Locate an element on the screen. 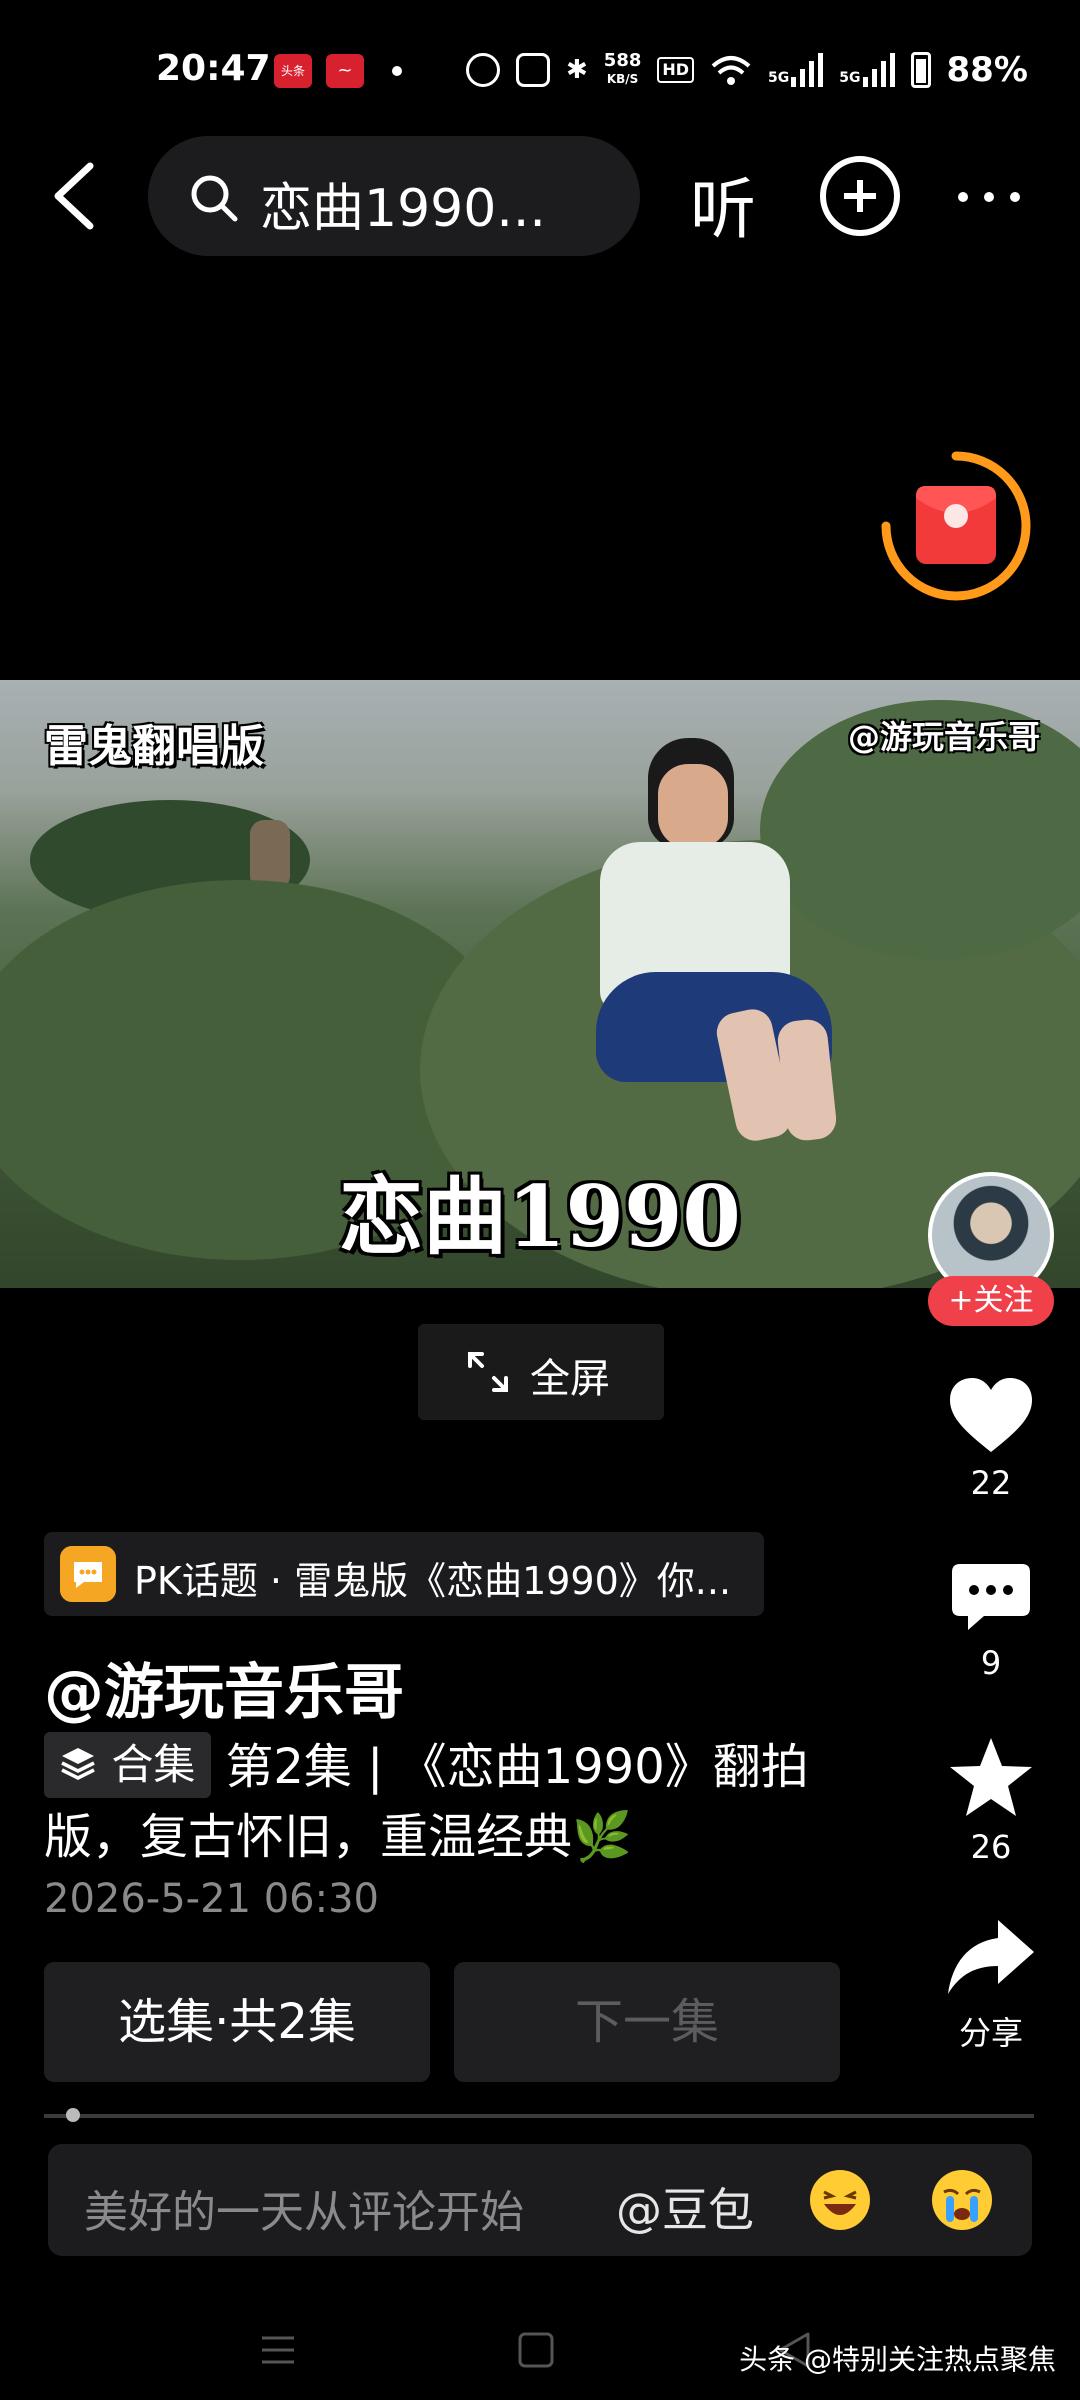  progress-handle is located at coordinates (73, 2115).